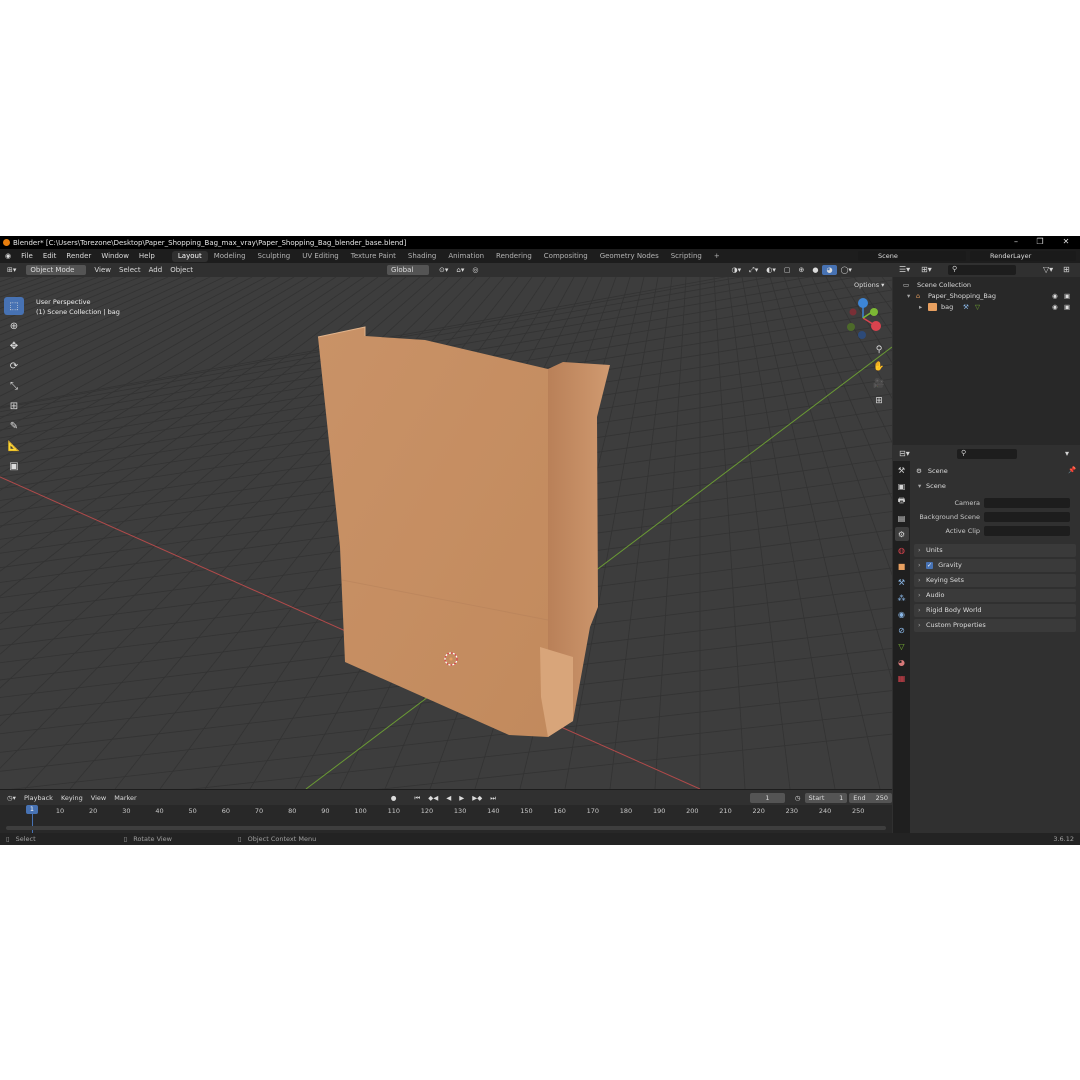  Describe the element at coordinates (995, 486) in the screenshot. I see `panel-scene-header: ▾ Scene` at that location.